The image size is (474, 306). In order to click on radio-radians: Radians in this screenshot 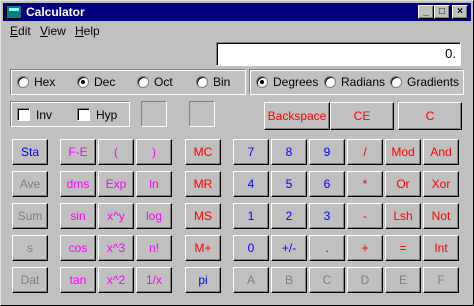, I will do `click(357, 82)`.